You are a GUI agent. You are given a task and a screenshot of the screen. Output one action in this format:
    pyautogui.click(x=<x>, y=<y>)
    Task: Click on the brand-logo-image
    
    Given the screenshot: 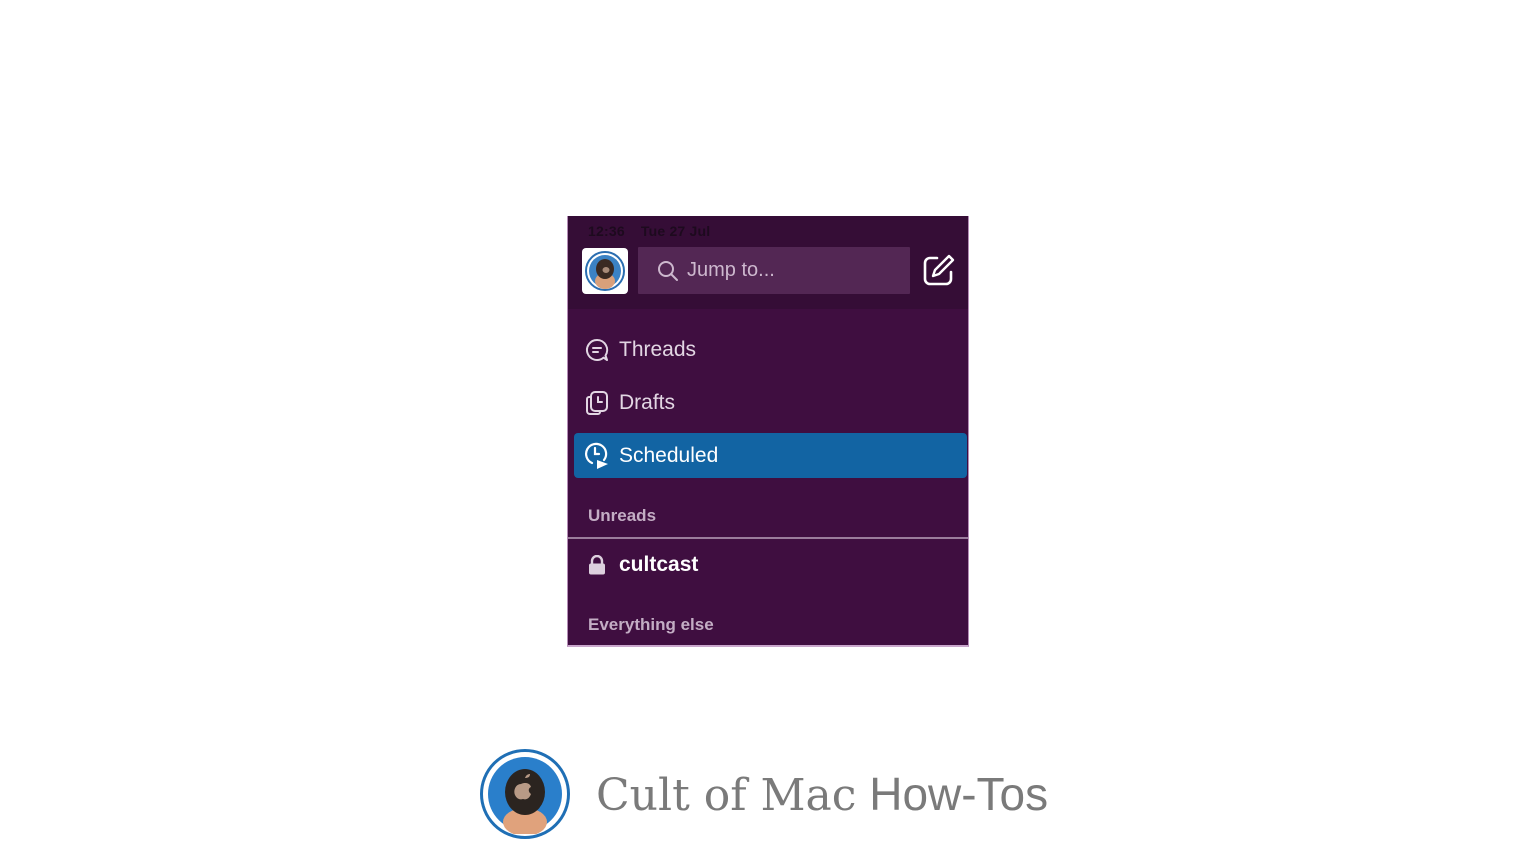 What is the action you would take?
    pyautogui.click(x=525, y=795)
    